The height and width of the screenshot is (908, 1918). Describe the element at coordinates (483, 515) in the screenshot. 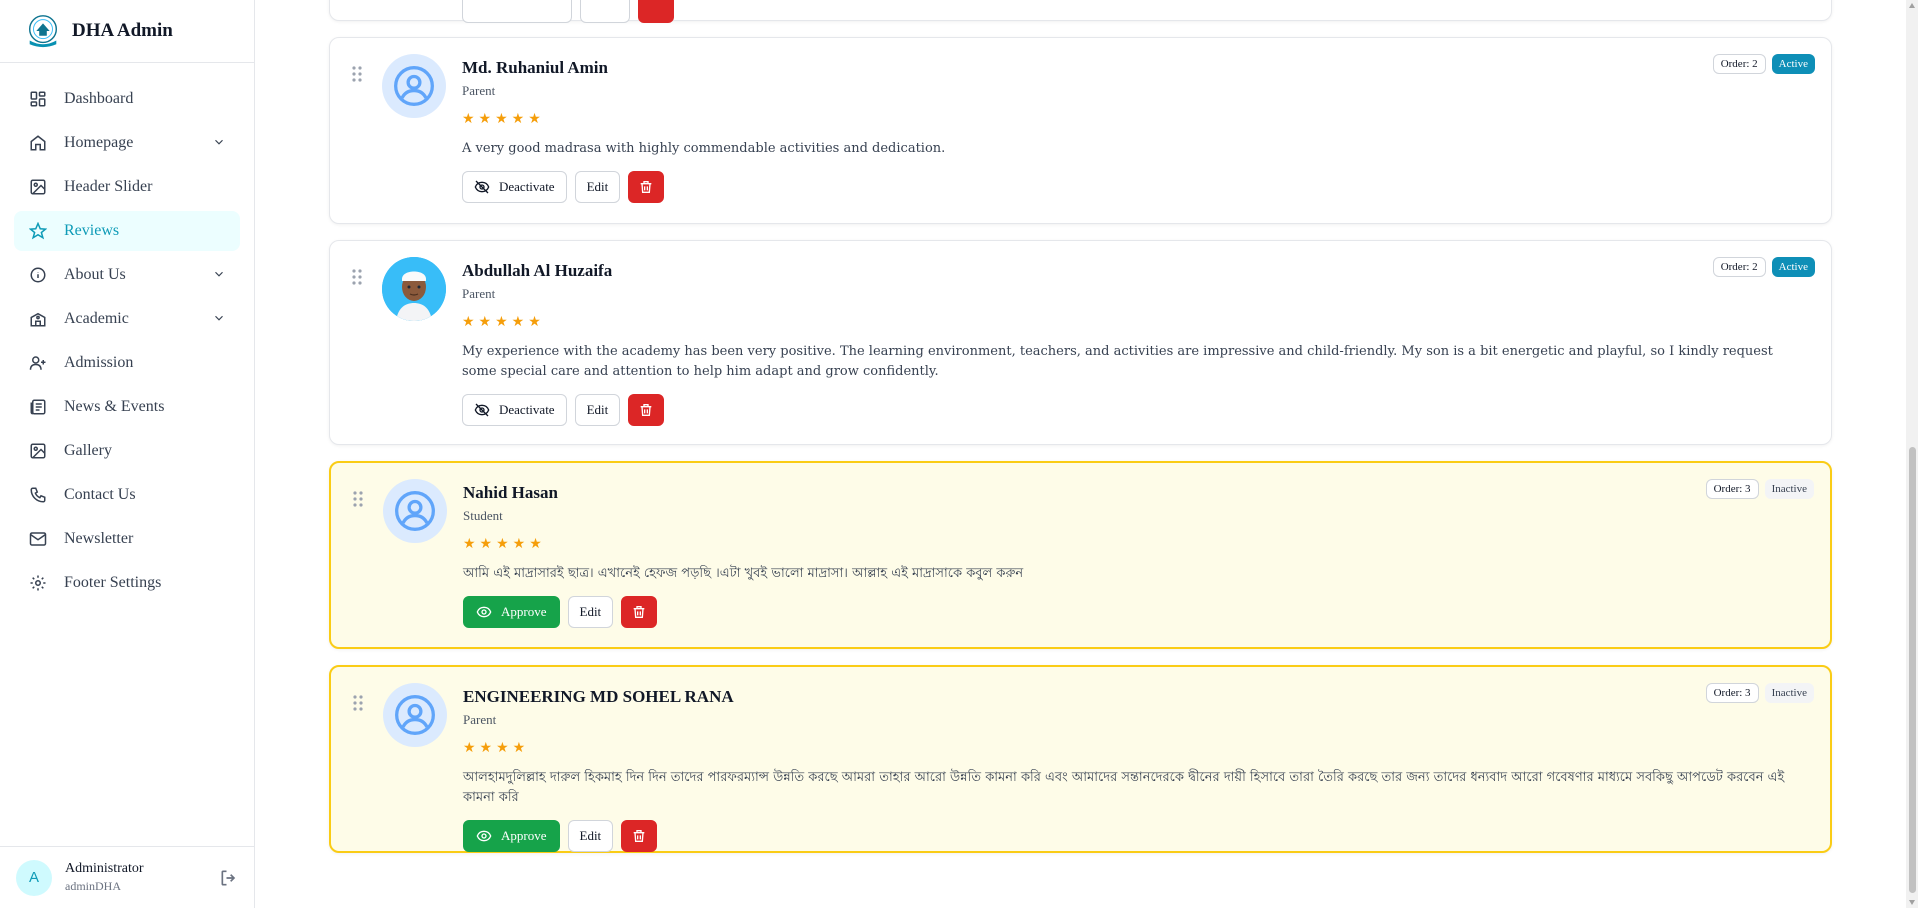

I see `reviewer-role: Student` at that location.